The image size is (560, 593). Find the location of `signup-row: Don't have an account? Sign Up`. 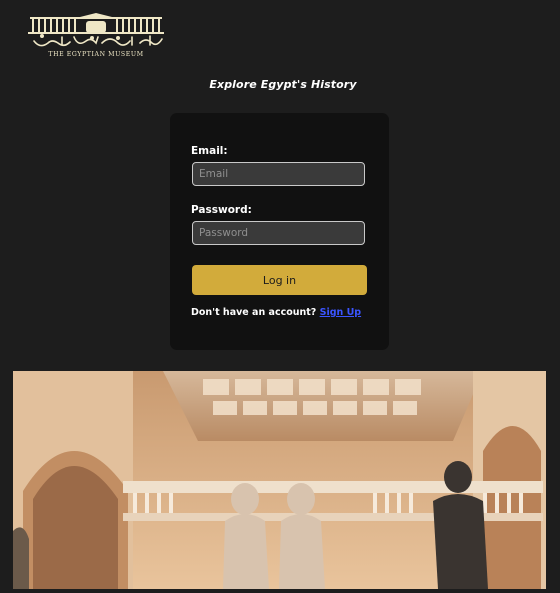

signup-row: Don't have an account? Sign Up is located at coordinates (276, 312).